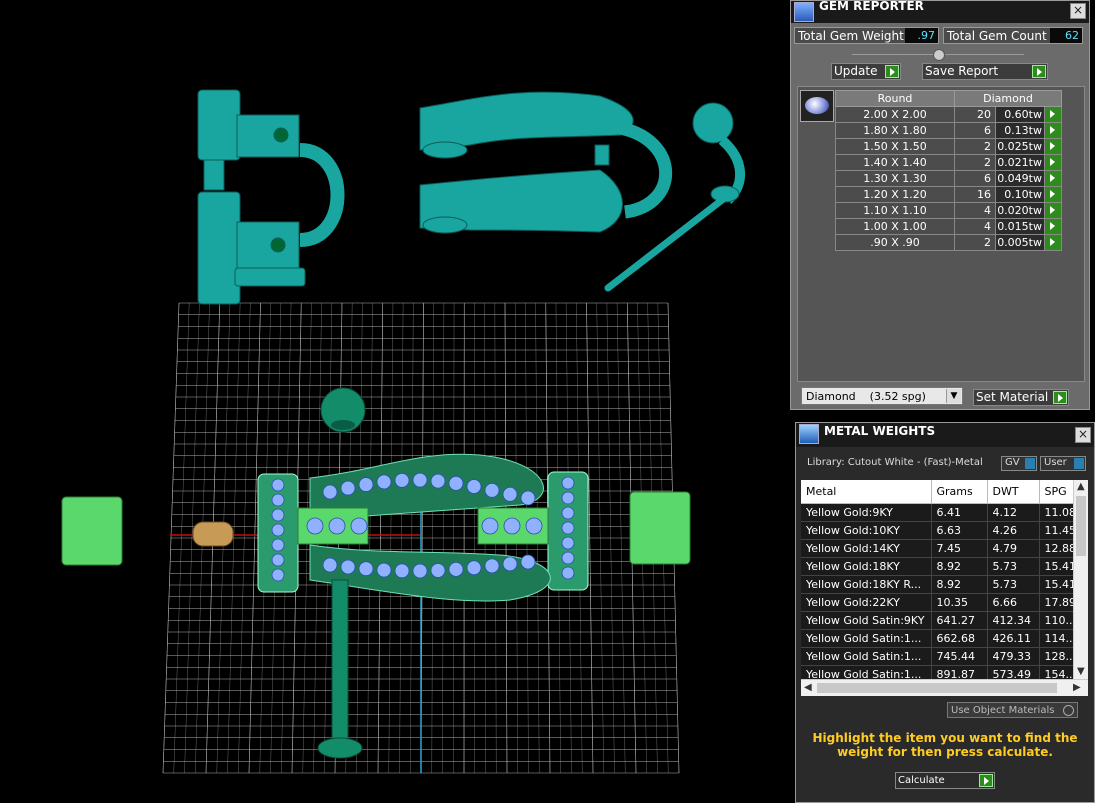  What do you see at coordinates (1079, 463) in the screenshot?
I see `info-icon` at bounding box center [1079, 463].